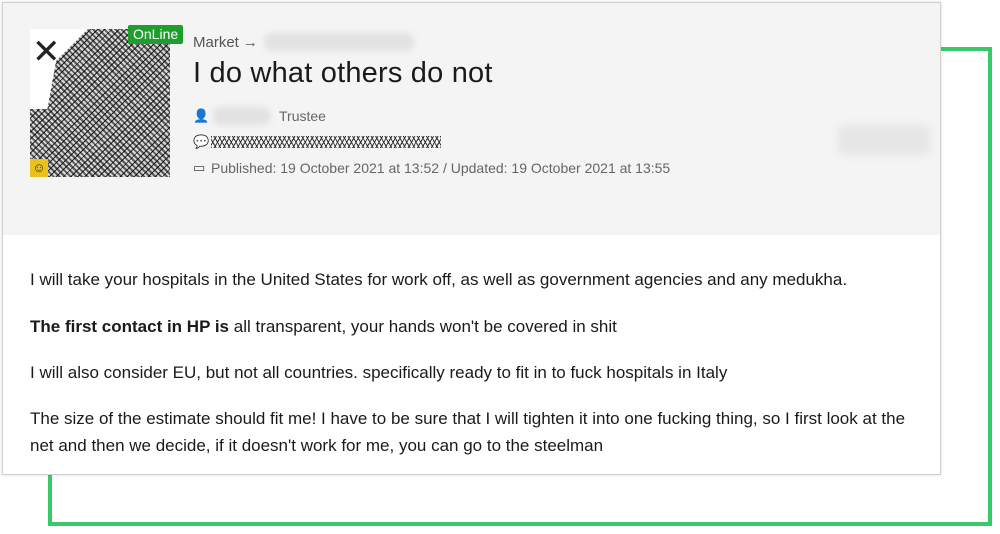 This screenshot has height=534, width=1000. I want to click on page-title: I do what others do not, so click(343, 73).